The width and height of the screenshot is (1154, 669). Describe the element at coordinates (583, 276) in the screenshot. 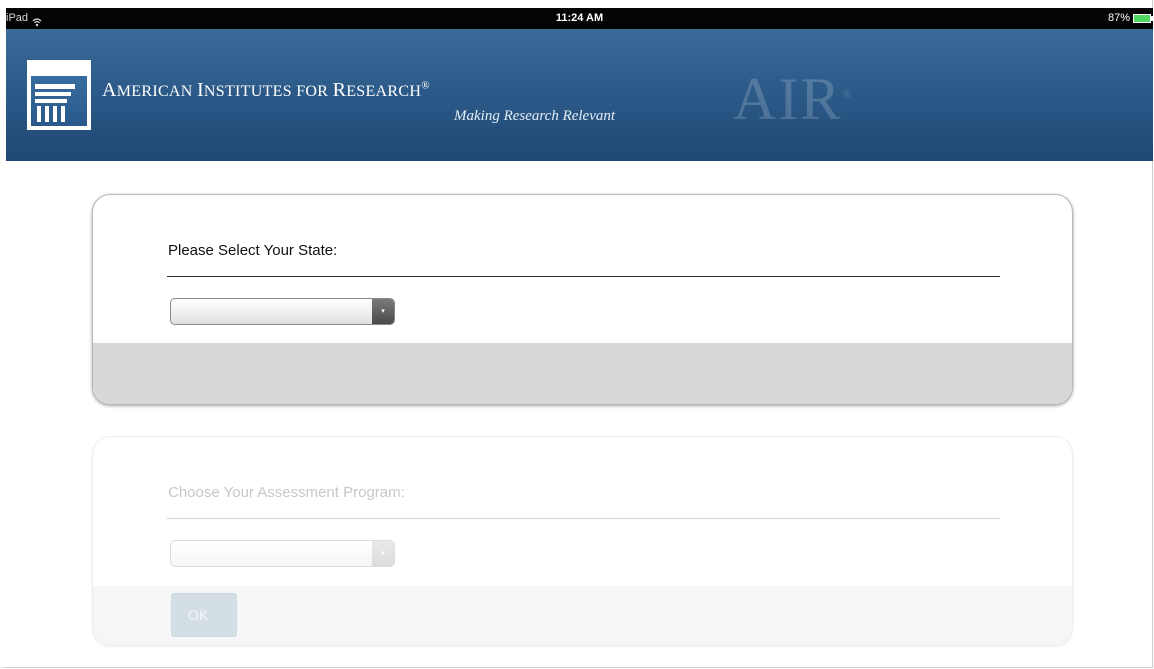

I see `state-divider` at that location.